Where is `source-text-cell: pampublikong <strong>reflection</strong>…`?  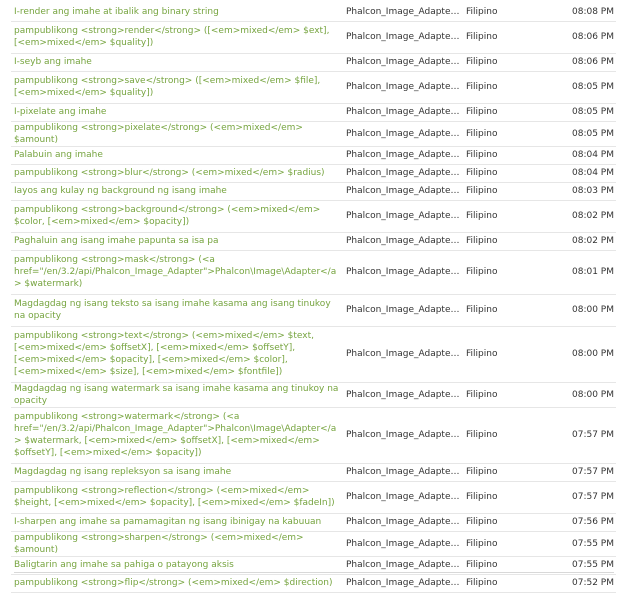
source-text-cell: pampublikong <strong>reflection</strong>… is located at coordinates (177, 497).